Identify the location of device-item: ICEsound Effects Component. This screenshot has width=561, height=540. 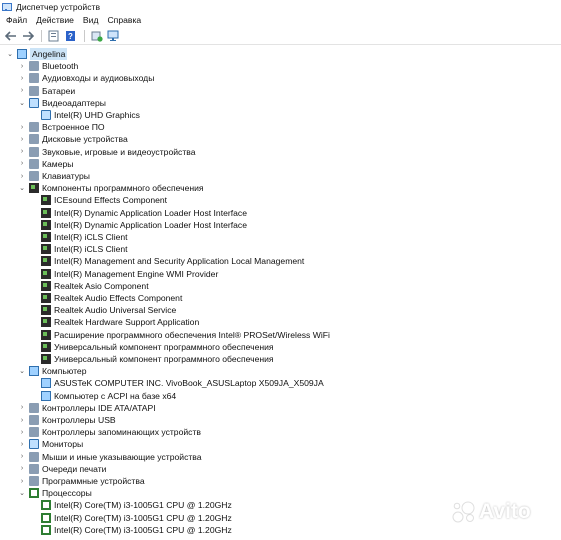
(98, 200).